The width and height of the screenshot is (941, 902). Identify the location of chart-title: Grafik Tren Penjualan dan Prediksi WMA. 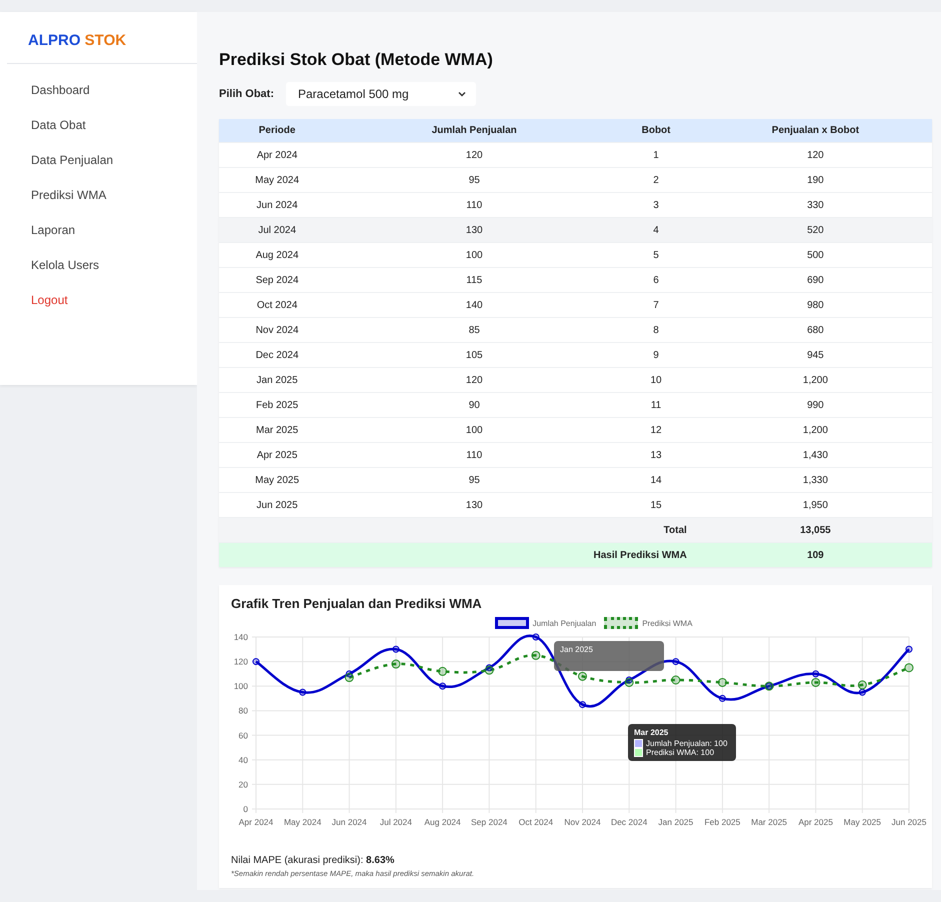
(357, 603).